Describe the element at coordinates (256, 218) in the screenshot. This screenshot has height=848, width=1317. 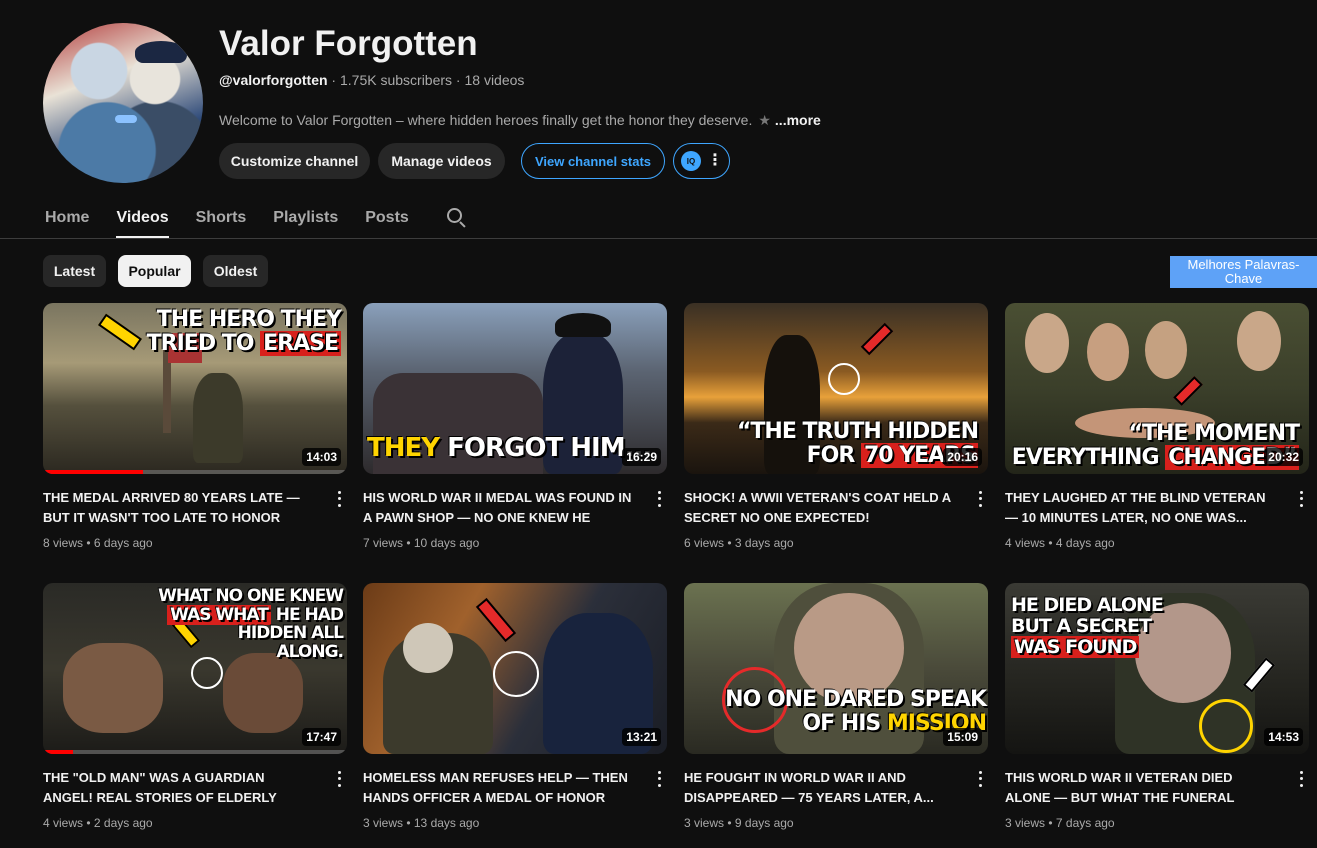
I see `channel-tabs: Home Videos Shorts Playlists Posts` at that location.